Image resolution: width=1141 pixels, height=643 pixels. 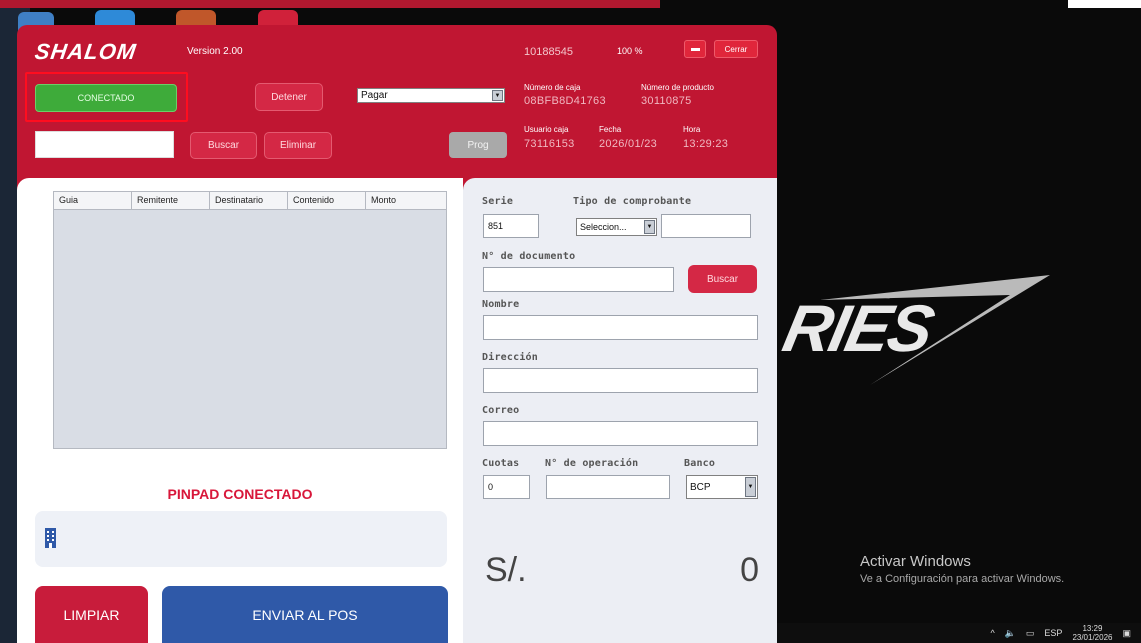 I want to click on volume-icon: 🔈, so click(x=1010, y=633).